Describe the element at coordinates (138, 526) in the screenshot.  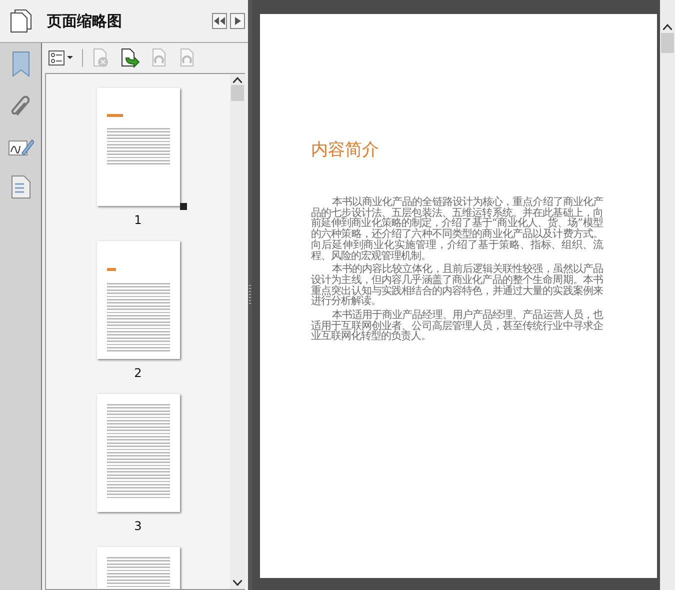
I see `page-number: 3` at that location.